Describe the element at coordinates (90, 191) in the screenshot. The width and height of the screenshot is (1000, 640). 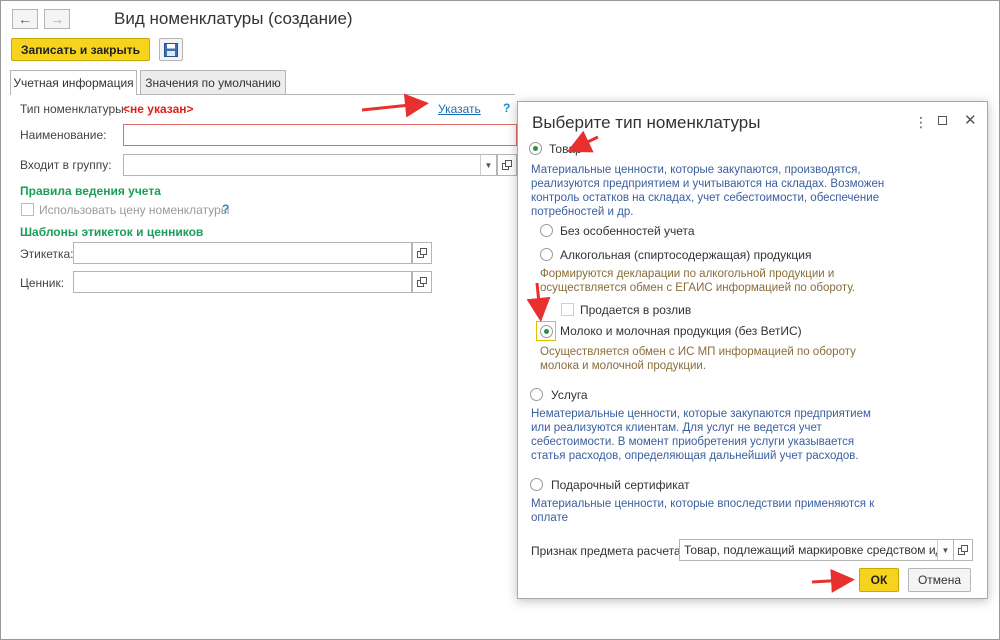
I see `accounting-rules-heading: Правила ведения учета` at that location.